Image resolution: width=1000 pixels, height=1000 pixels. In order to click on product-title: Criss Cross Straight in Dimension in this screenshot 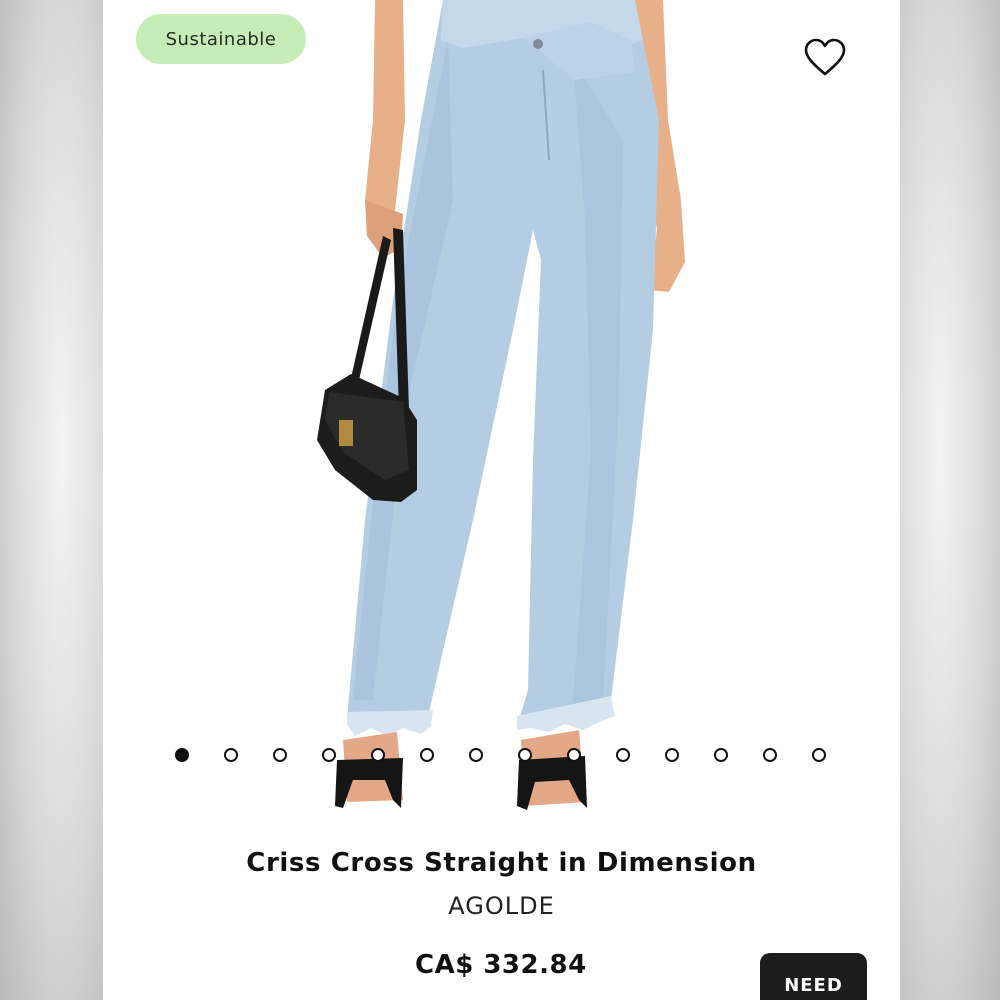, I will do `click(501, 863)`.